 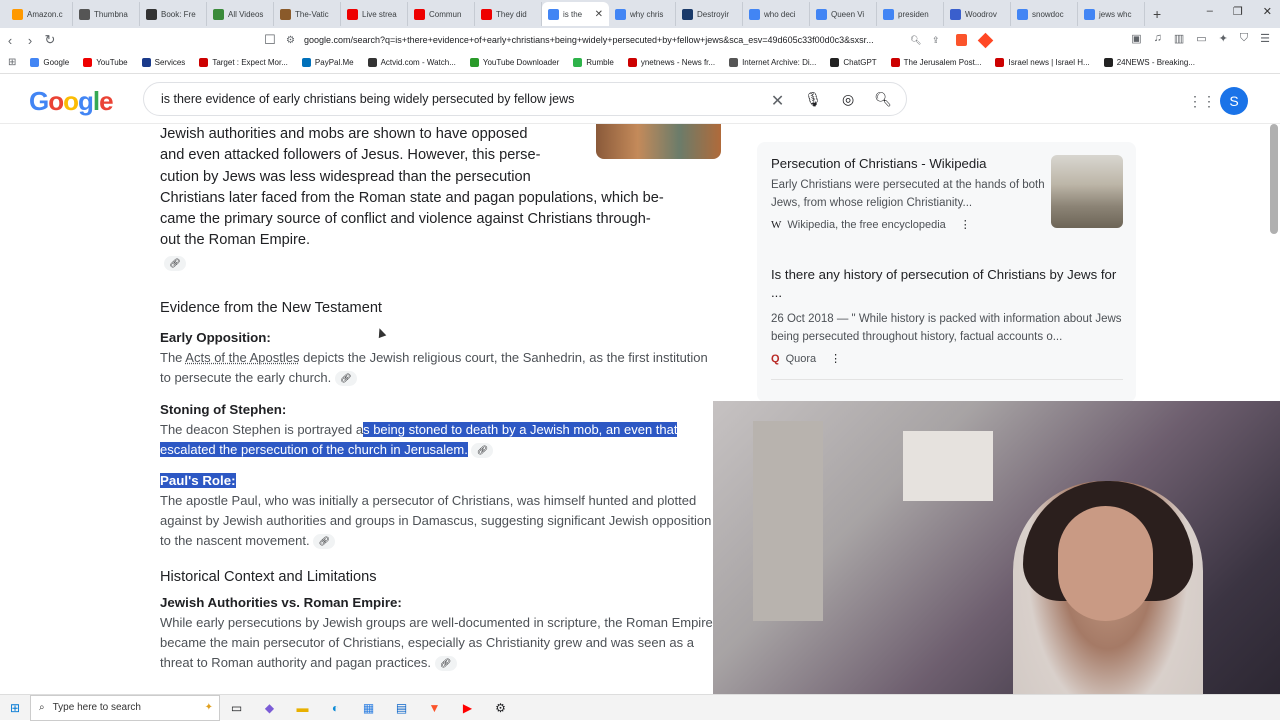 What do you see at coordinates (658, 141) in the screenshot?
I see `result-thumbnail` at bounding box center [658, 141].